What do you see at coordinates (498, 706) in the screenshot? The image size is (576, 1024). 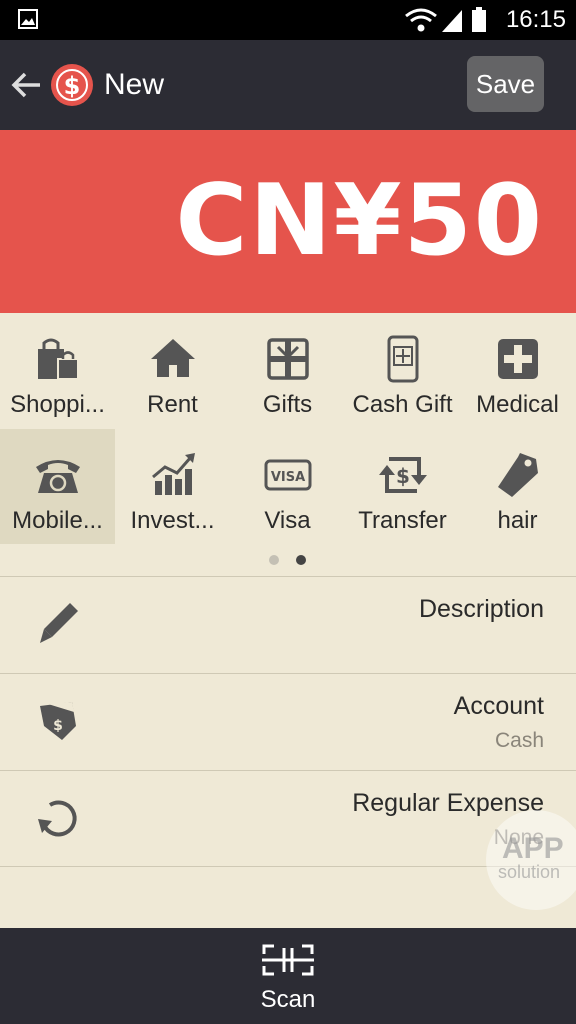 I see `account-label: Account` at bounding box center [498, 706].